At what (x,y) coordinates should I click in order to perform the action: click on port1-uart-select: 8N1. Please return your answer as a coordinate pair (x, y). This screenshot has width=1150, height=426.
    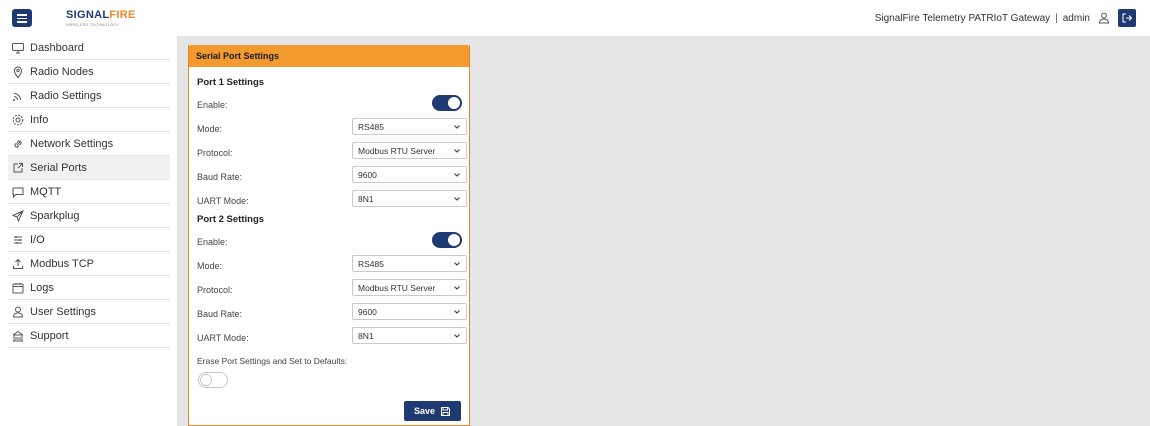
    Looking at the image, I should click on (409, 198).